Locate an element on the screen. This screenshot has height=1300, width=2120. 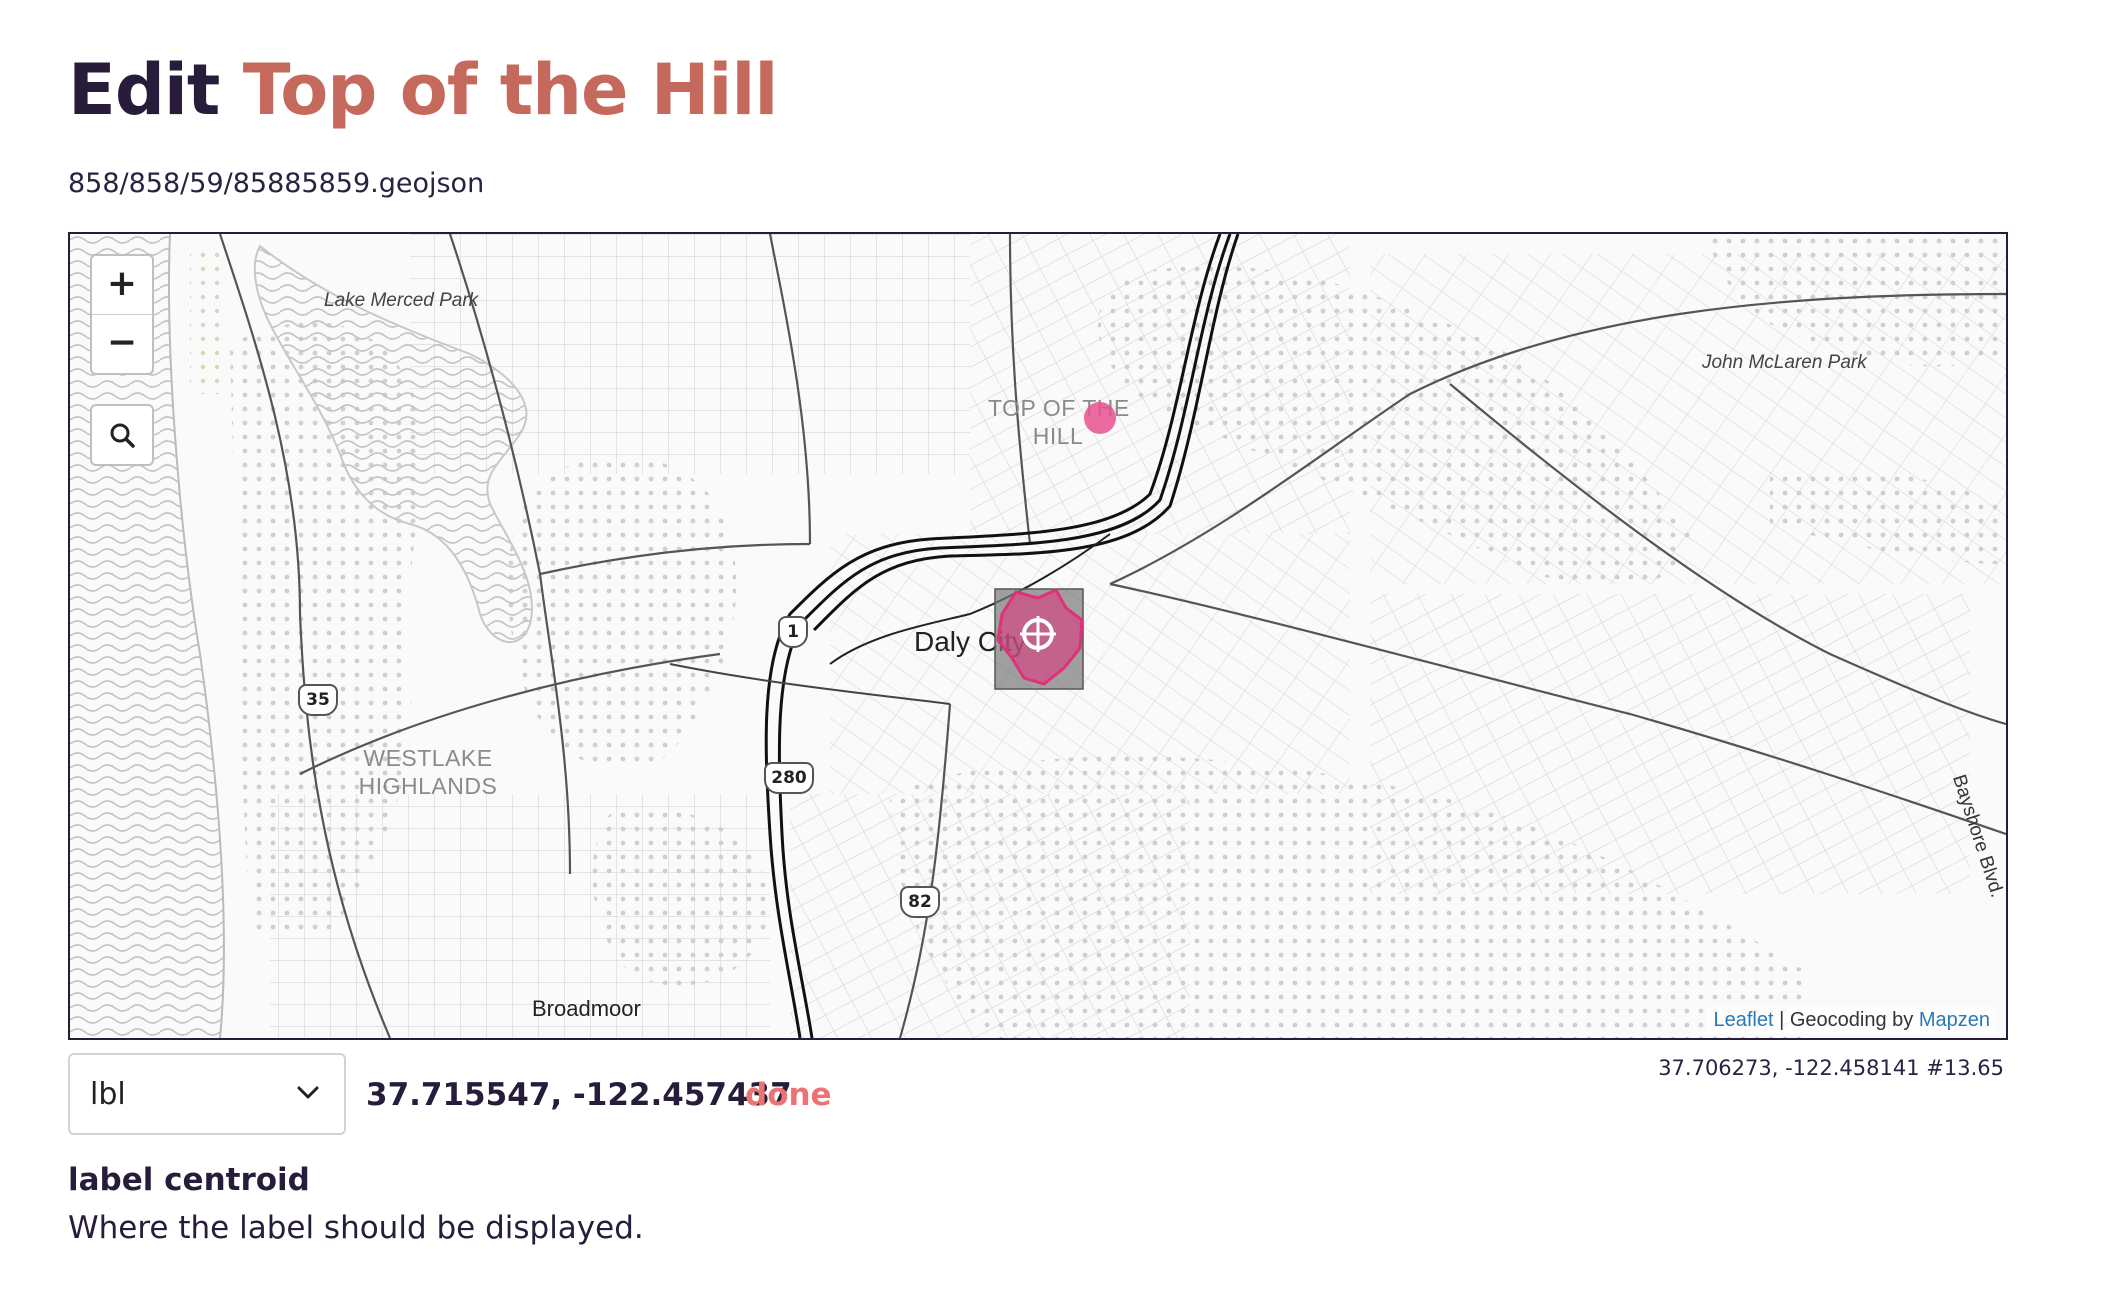
map-attribution: Leaflet | Geocoding by Mapzen is located at coordinates (1851, 1020).